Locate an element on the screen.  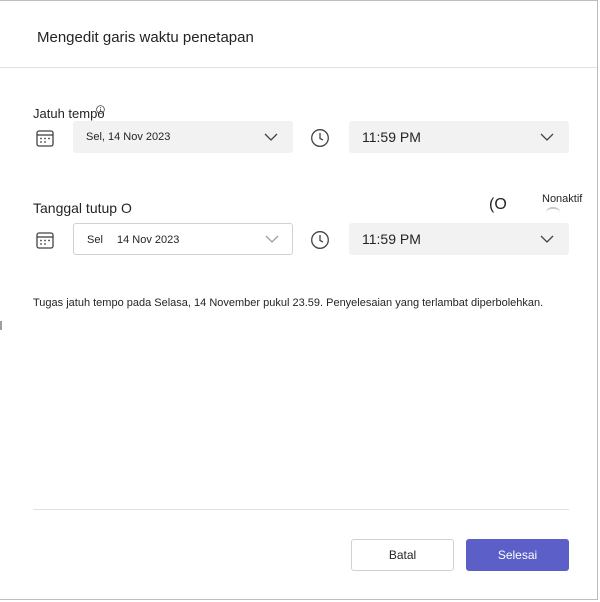
due-time-picker: 11:59 PM is located at coordinates (459, 137).